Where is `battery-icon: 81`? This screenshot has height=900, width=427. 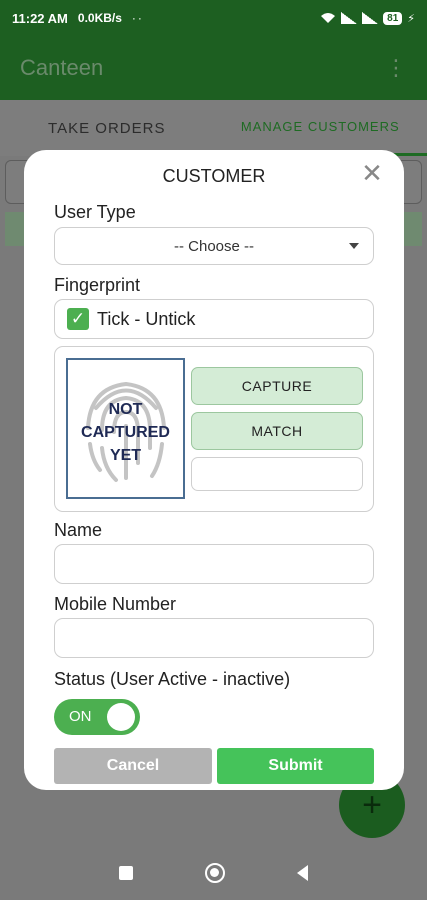
battery-icon: 81 is located at coordinates (393, 18).